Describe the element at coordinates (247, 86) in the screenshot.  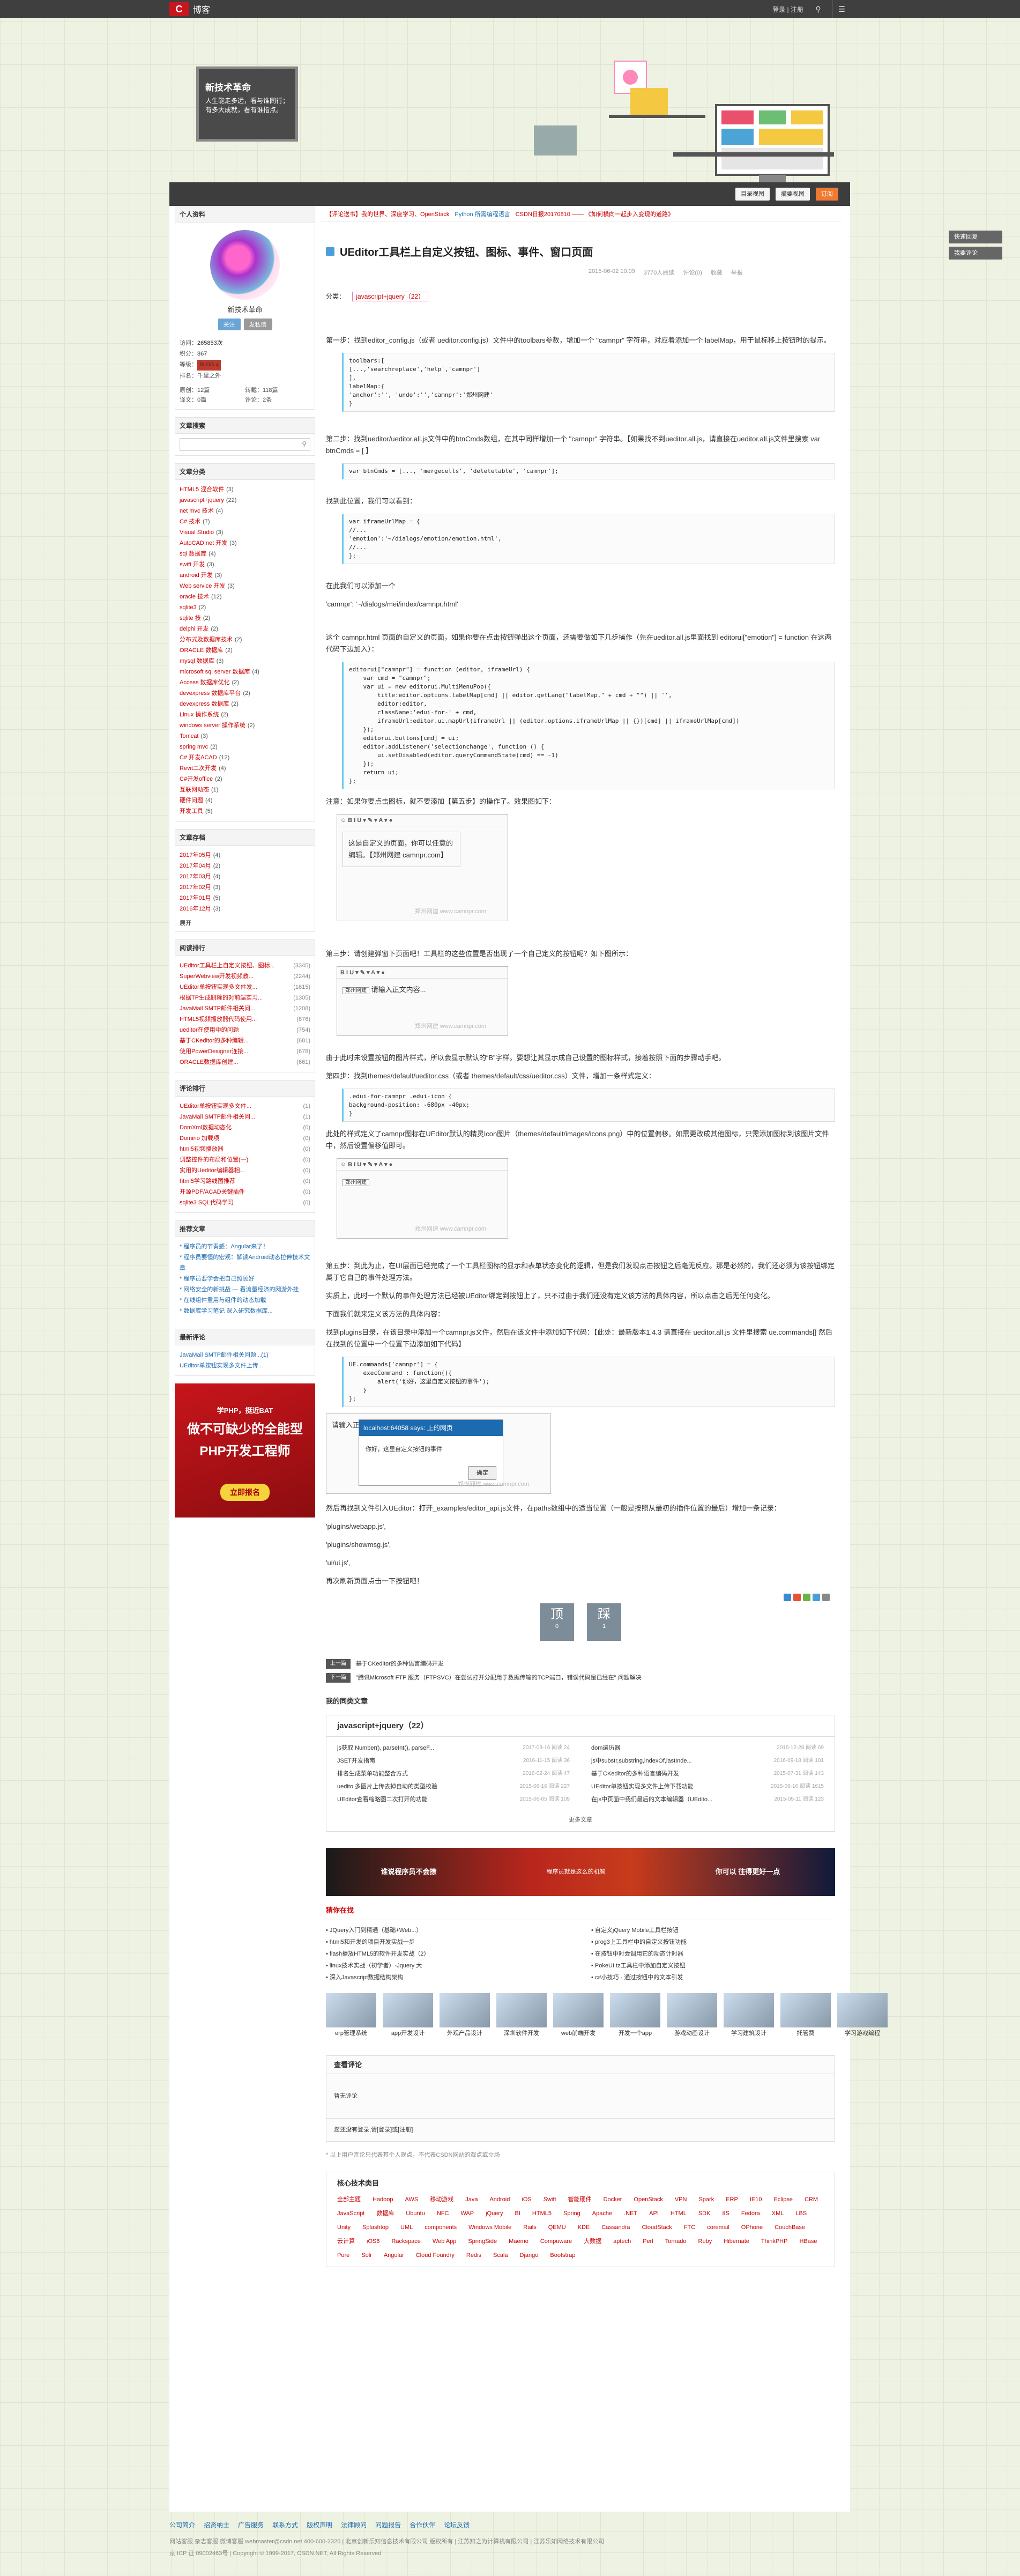
I see `blog-title: 新技术革命` at that location.